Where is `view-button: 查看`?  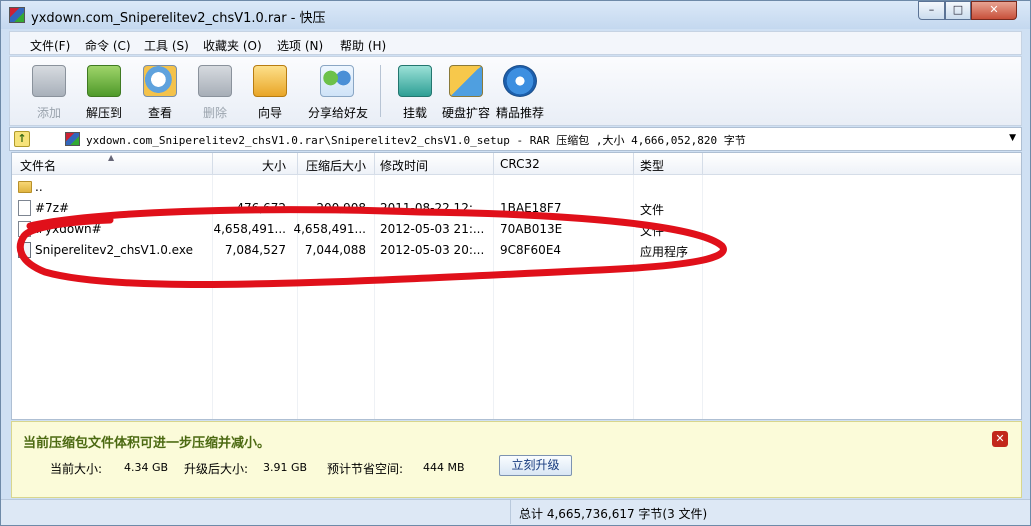 view-button: 查看 is located at coordinates (160, 91).